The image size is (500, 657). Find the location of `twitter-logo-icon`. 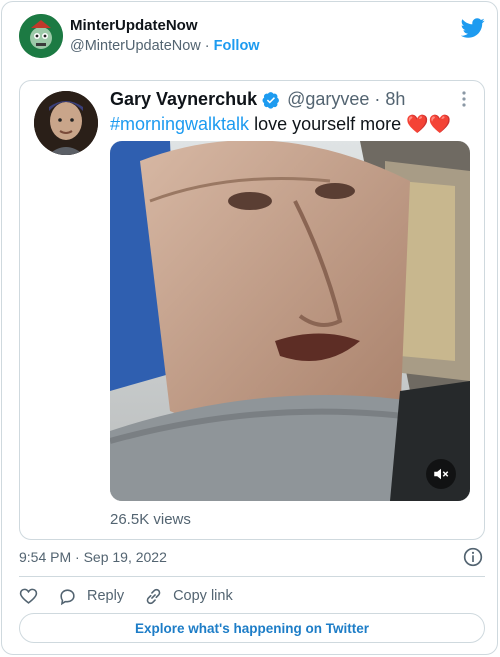

twitter-logo-icon is located at coordinates (473, 28).